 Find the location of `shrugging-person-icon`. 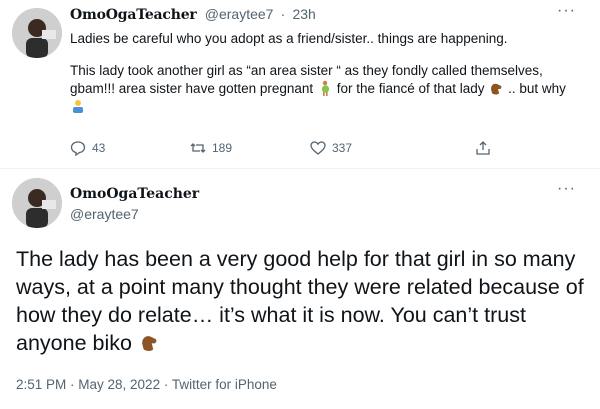

shrugging-person-icon is located at coordinates (78, 106).